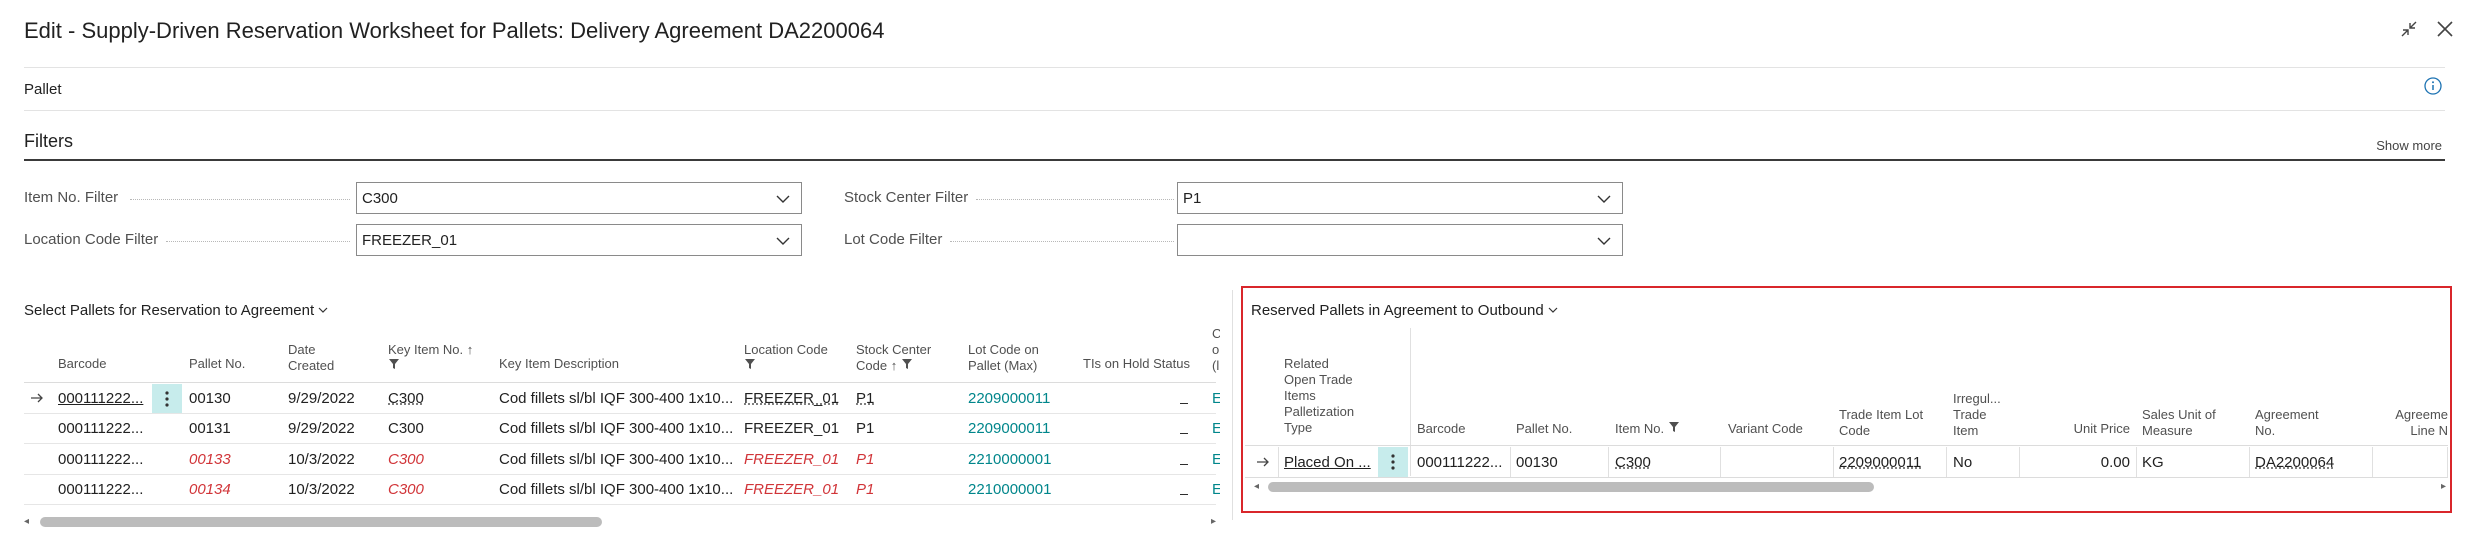  I want to click on location-code-filter-input: FREEZER_01, so click(579, 240).